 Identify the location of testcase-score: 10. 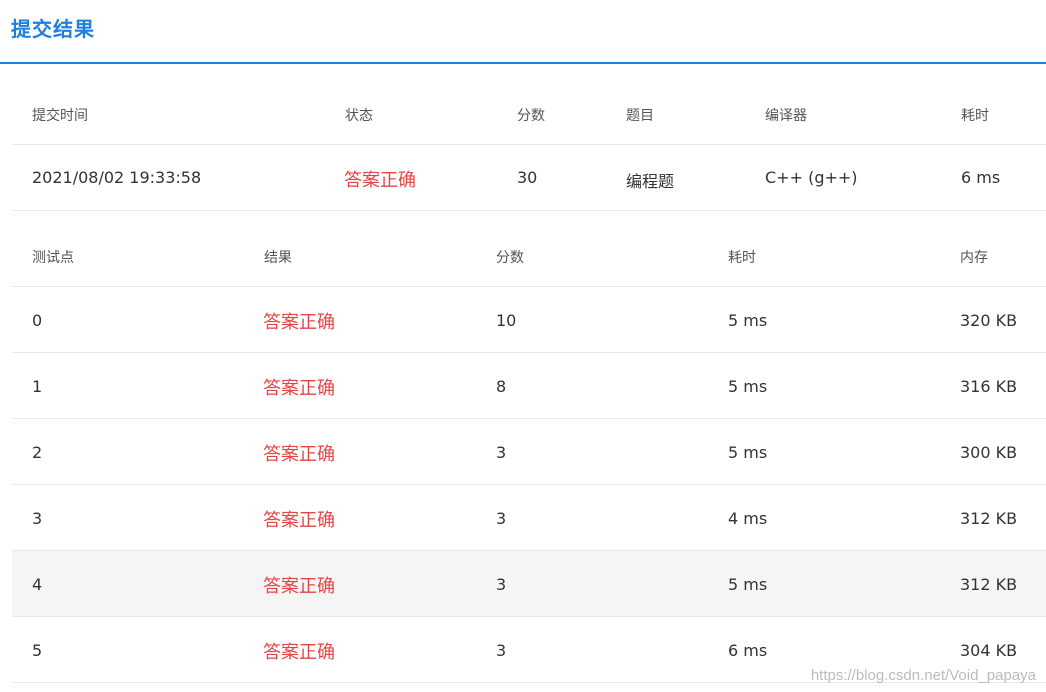
(506, 320).